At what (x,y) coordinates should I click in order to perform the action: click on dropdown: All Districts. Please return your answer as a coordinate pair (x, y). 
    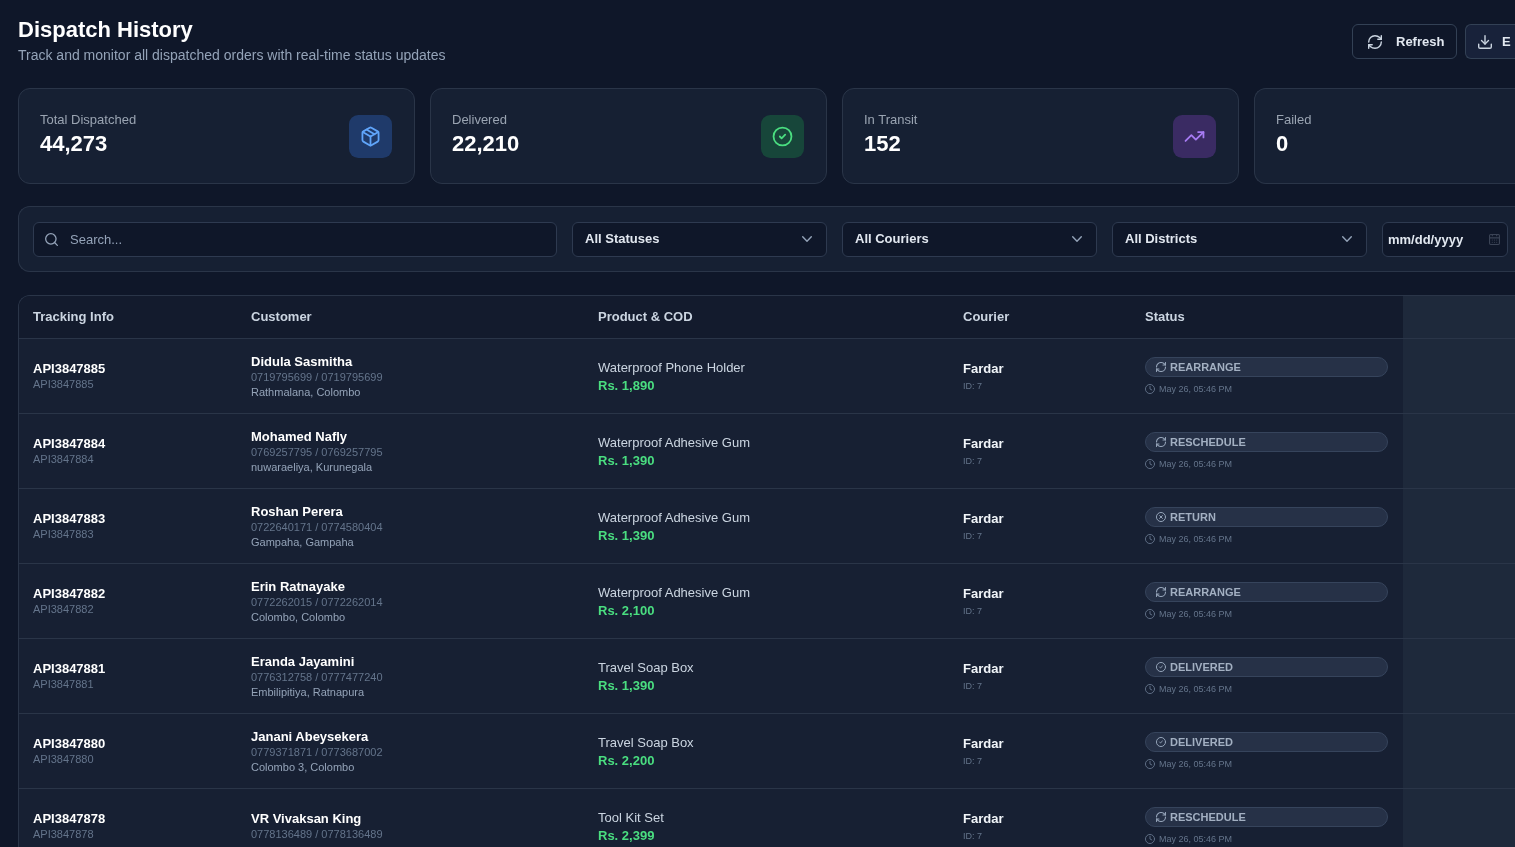
    Looking at the image, I should click on (1239, 239).